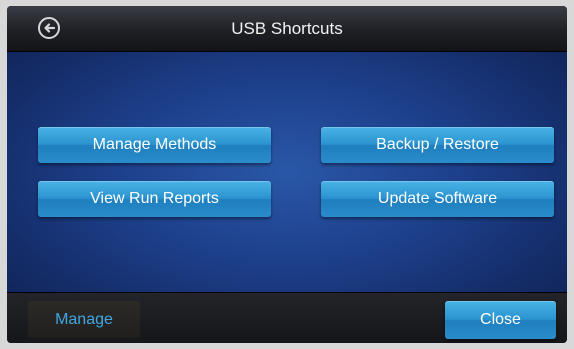  Describe the element at coordinates (154, 199) in the screenshot. I see `view-run-reports-button: View Run Reports` at that location.